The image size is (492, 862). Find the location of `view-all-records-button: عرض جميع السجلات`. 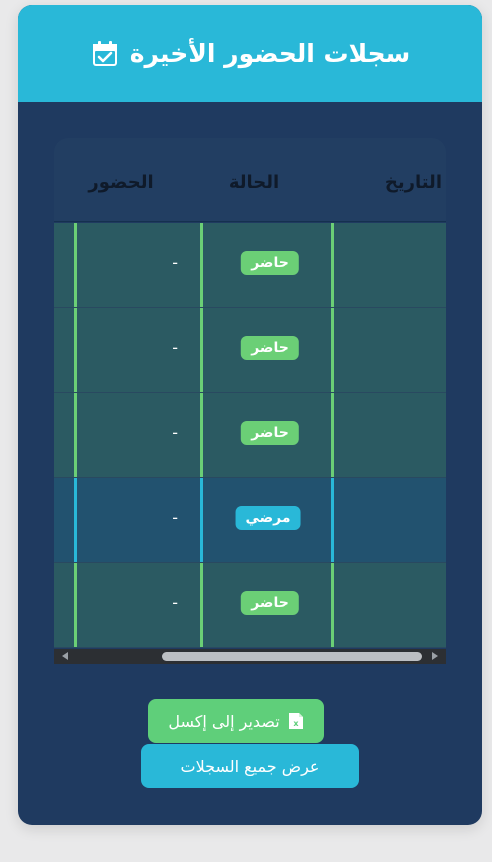

view-all-records-button: عرض جميع السجلات is located at coordinates (250, 766).